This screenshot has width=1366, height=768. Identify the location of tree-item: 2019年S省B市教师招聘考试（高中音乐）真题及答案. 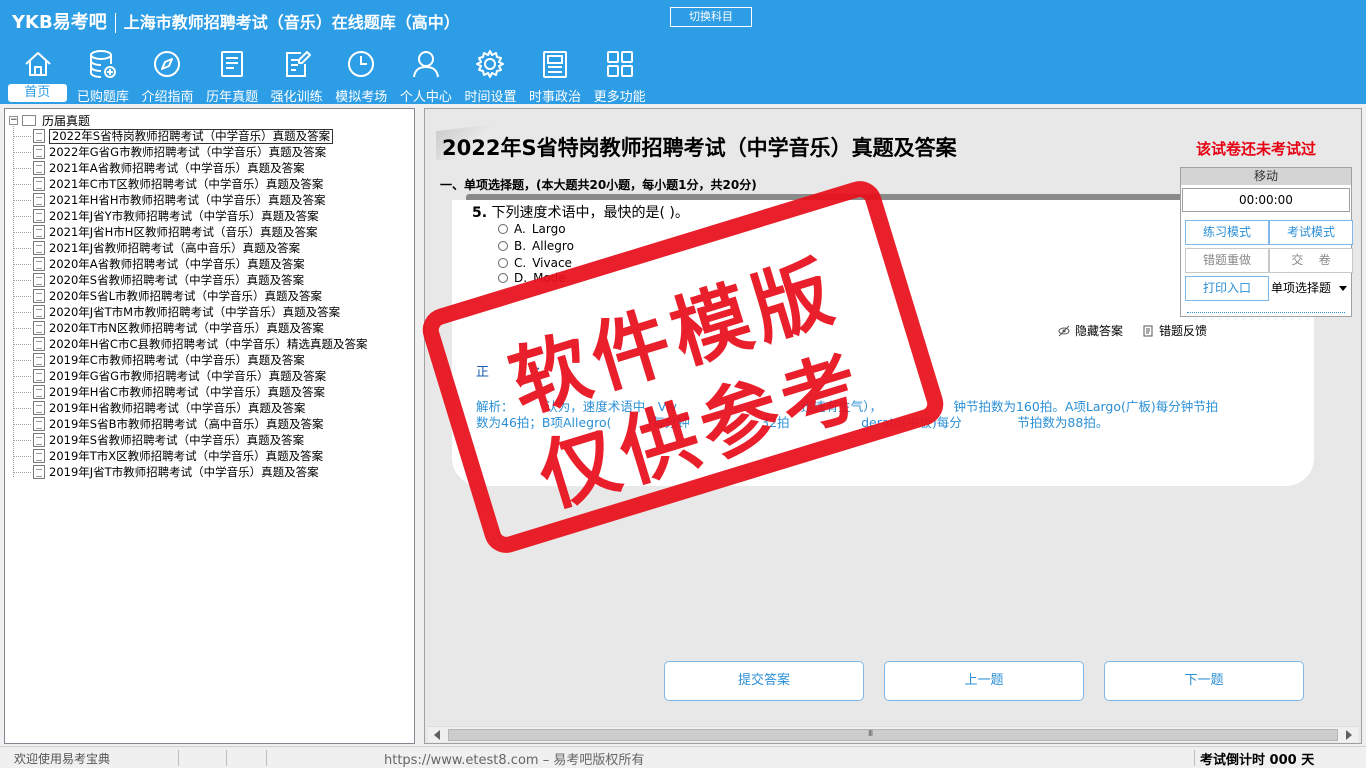
(190, 424).